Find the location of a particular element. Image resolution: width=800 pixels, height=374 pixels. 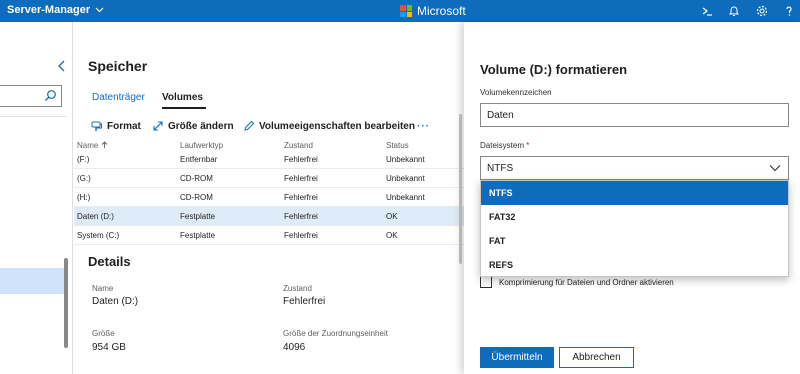

bell-icon is located at coordinates (734, 11).